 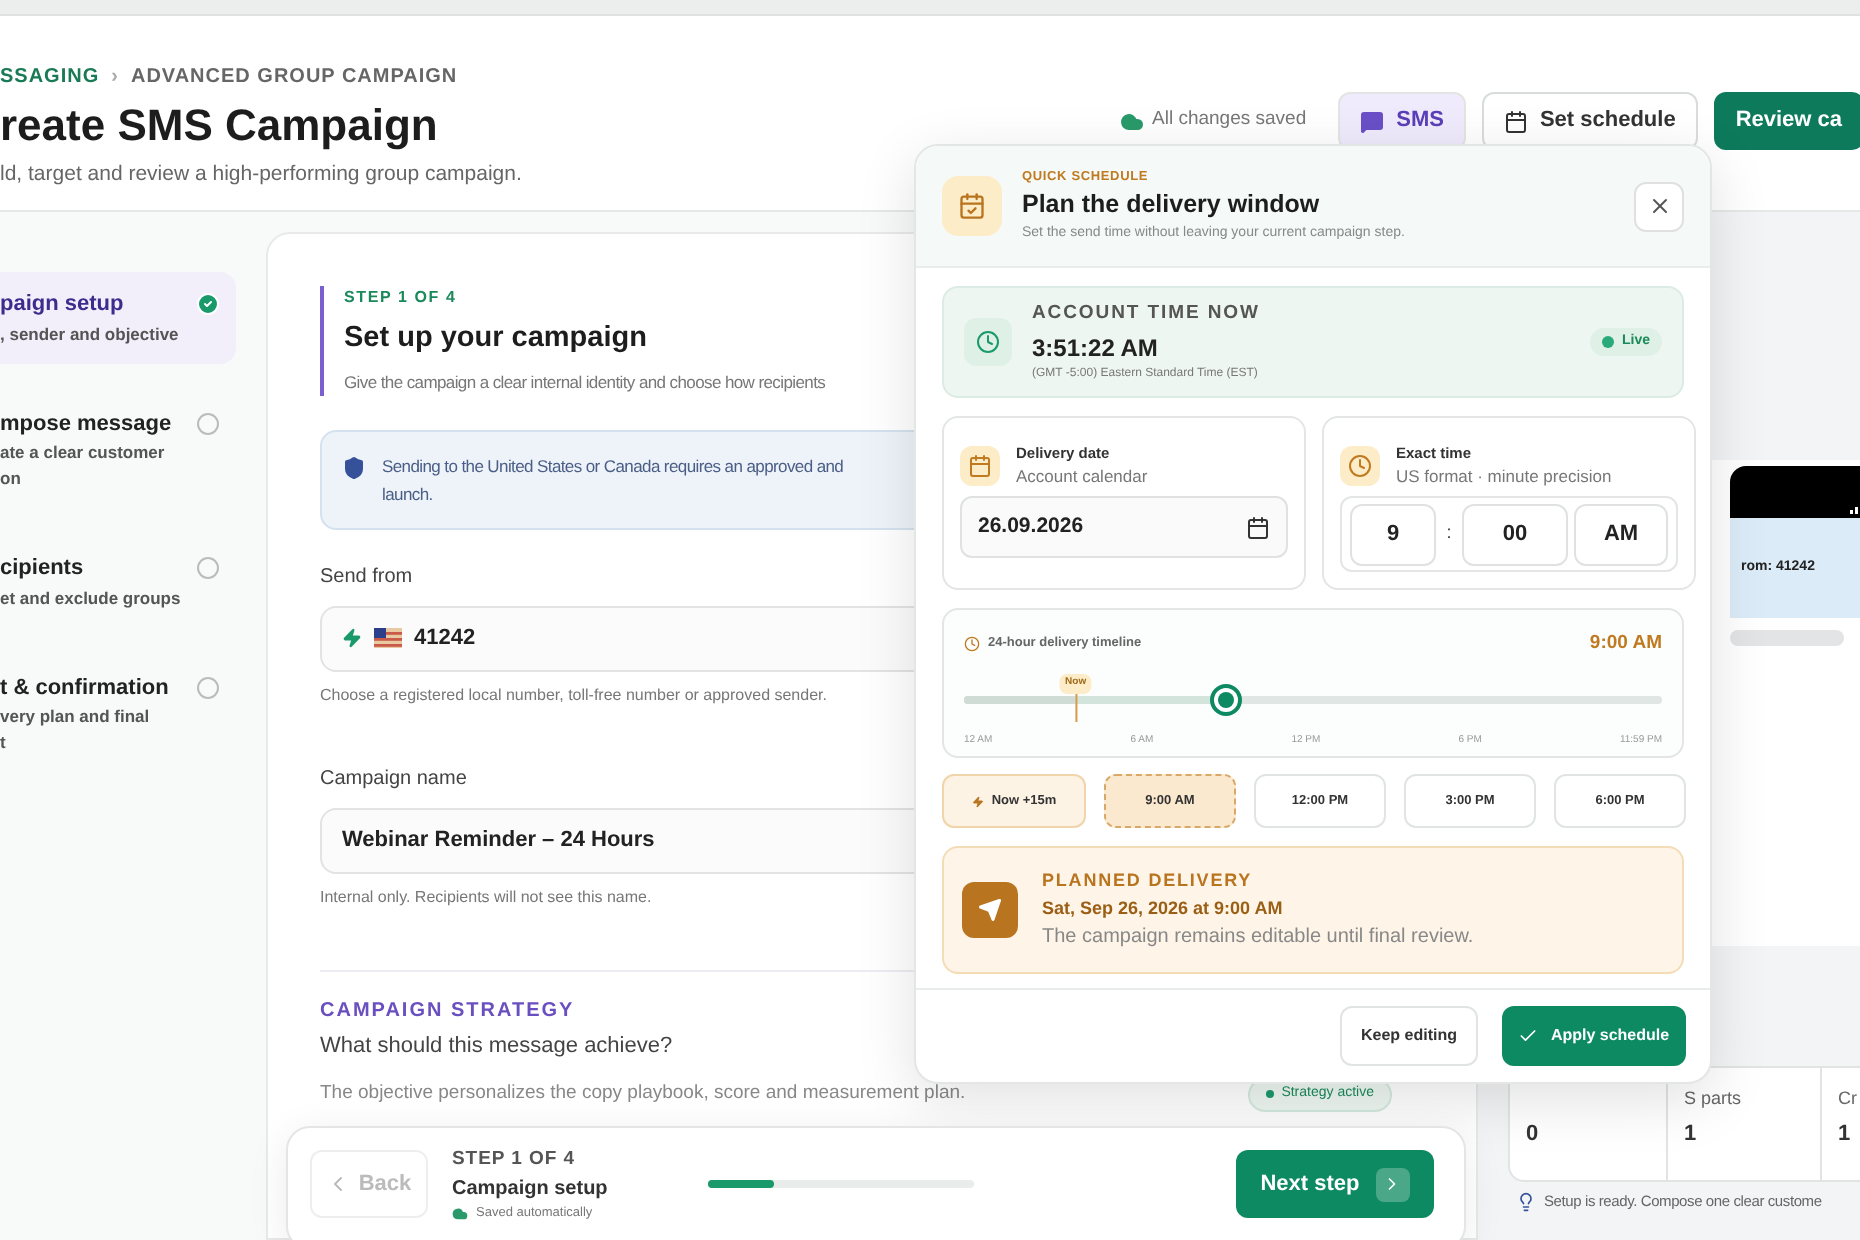 I want to click on chat-icon, so click(x=1372, y=121).